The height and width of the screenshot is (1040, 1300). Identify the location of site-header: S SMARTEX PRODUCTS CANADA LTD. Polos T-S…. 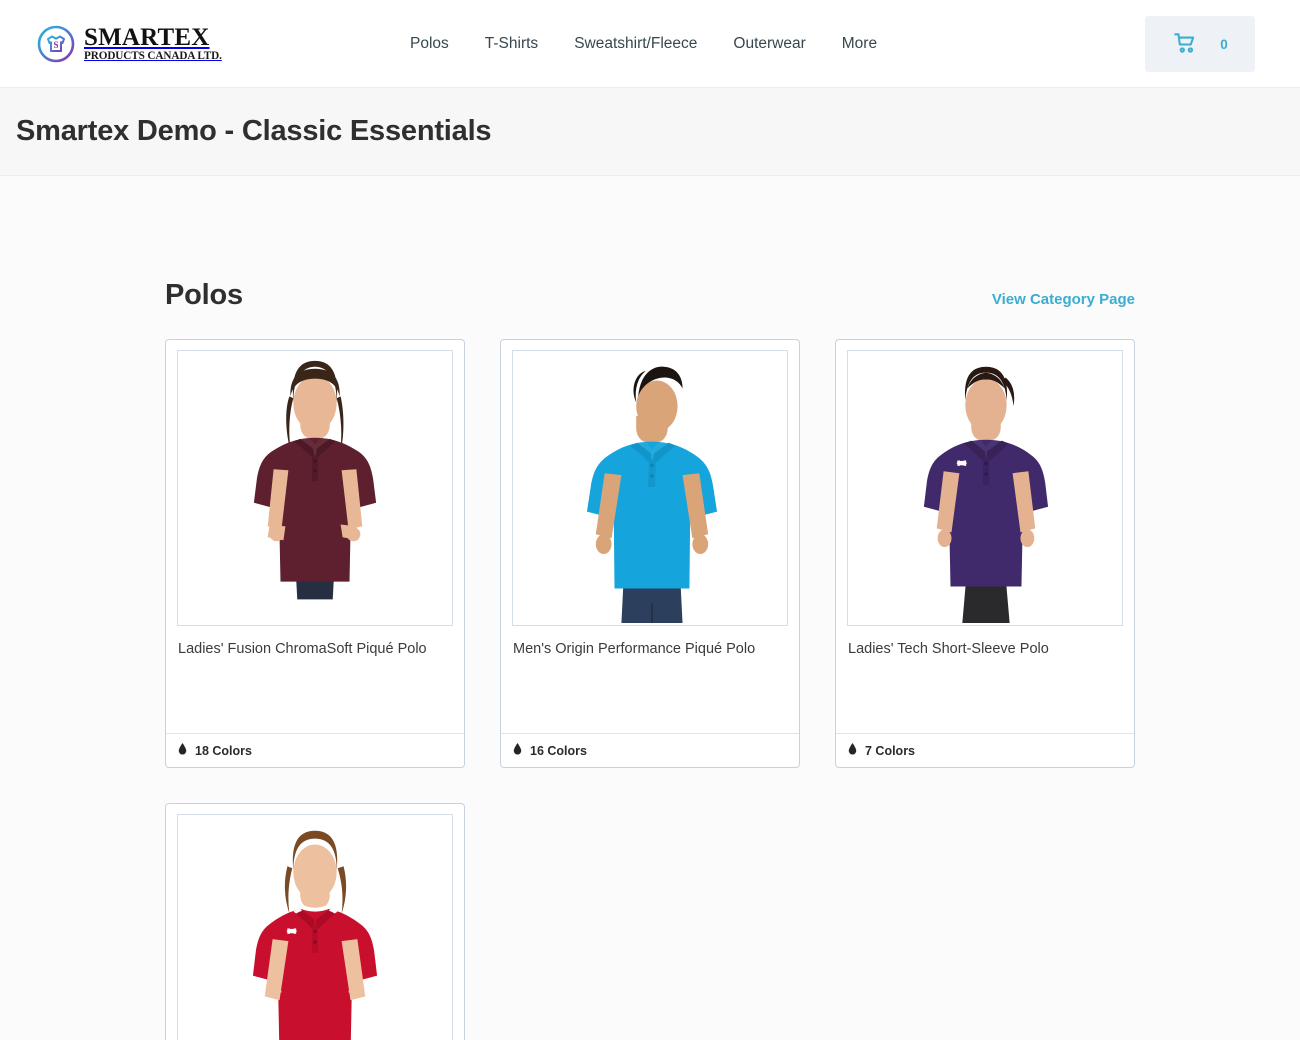
(650, 44).